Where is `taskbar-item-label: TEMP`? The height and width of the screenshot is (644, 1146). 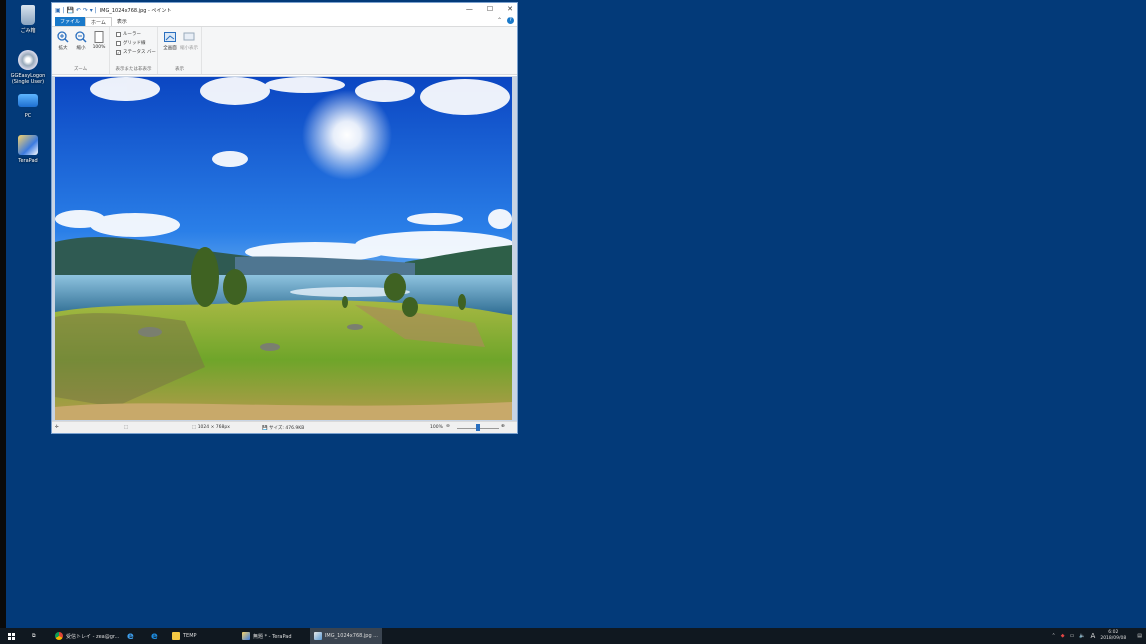
taskbar-item-label: TEMP is located at coordinates (190, 636).